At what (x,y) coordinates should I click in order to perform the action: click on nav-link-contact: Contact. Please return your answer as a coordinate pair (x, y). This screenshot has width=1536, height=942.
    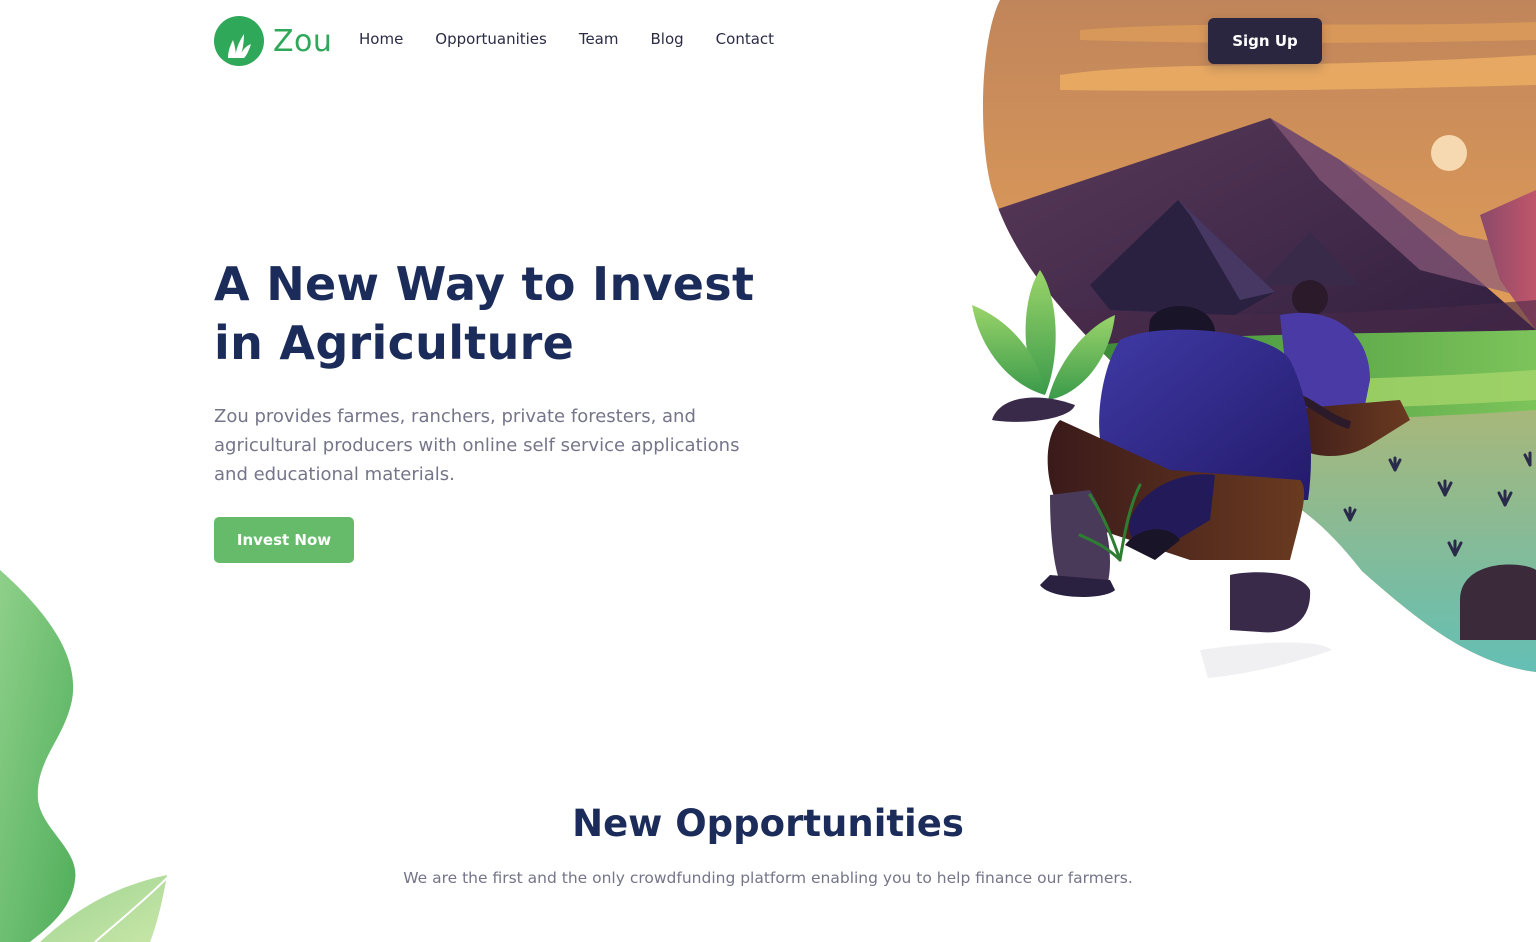
    Looking at the image, I should click on (745, 39).